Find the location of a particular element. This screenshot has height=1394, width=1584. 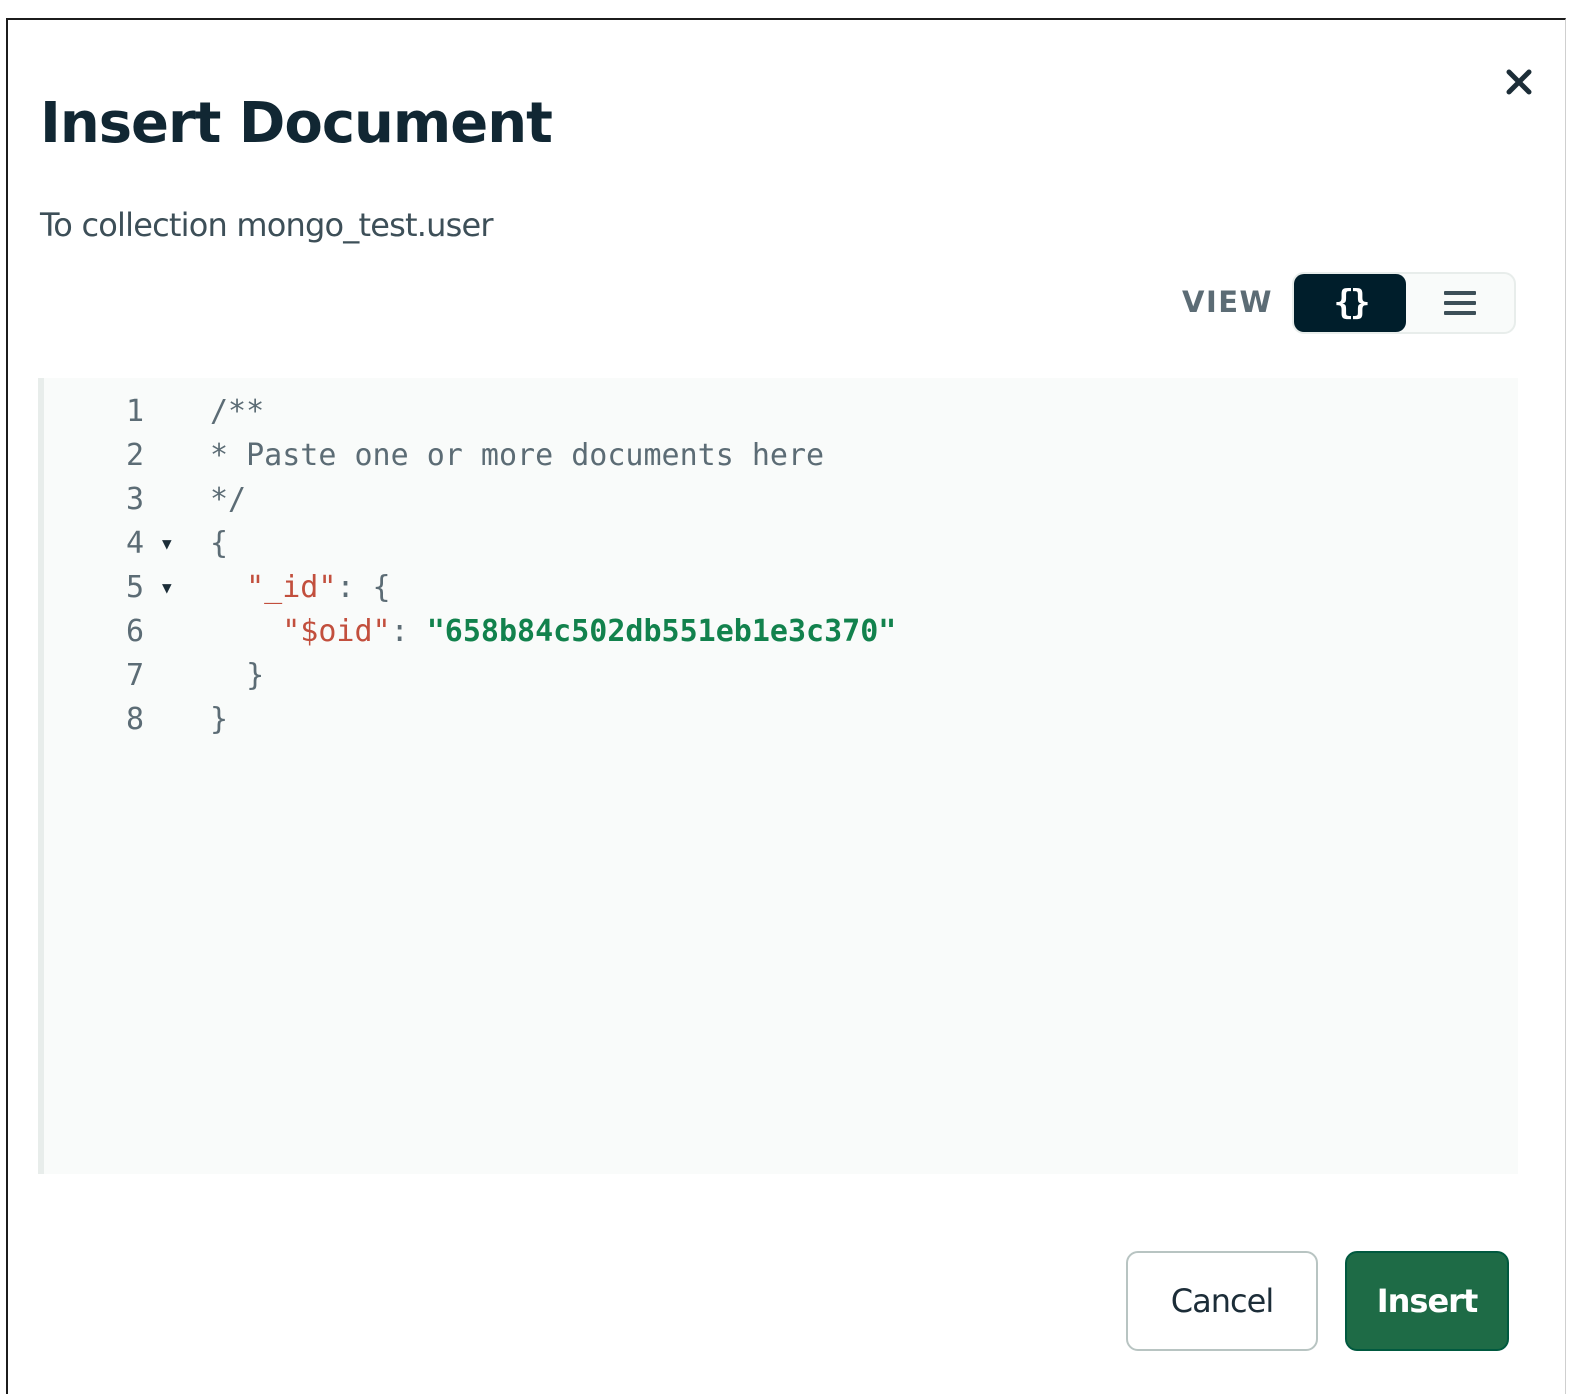

code-token-comment: * Paste one or more documents here is located at coordinates (517, 455).